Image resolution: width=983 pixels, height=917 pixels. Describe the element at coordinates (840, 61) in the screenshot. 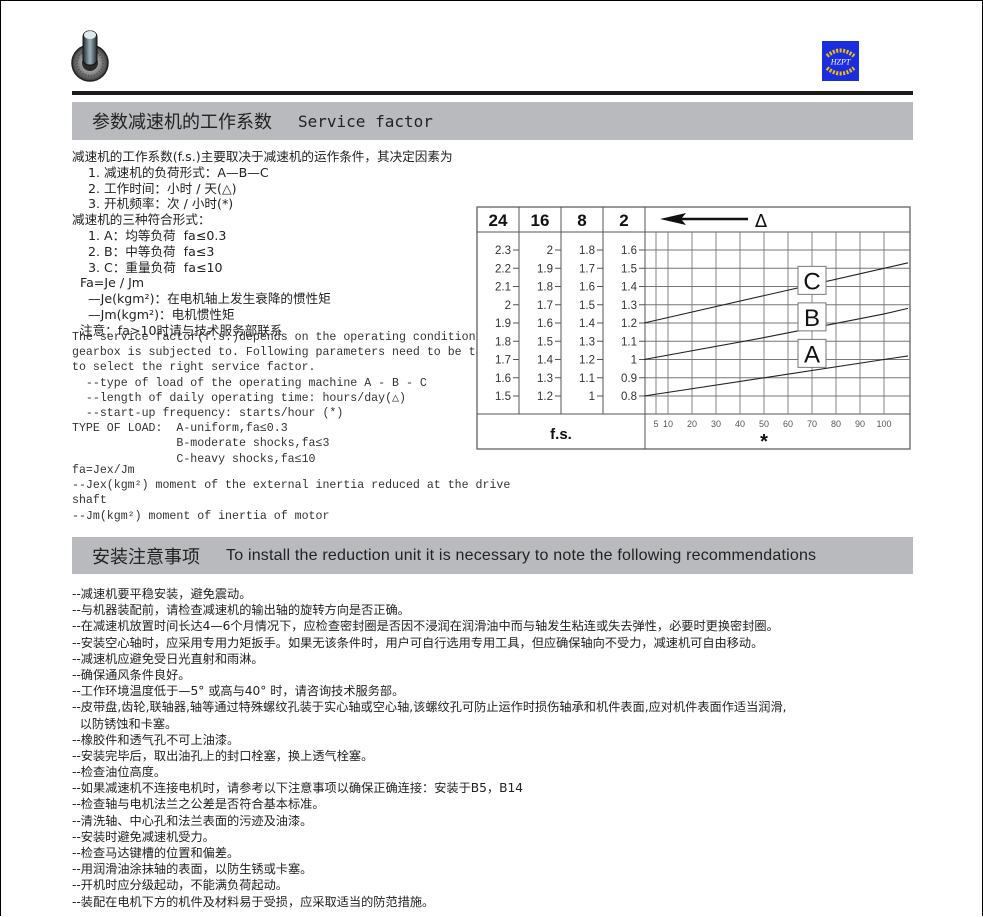

I see `gear-logo-icon: HZPT` at that location.